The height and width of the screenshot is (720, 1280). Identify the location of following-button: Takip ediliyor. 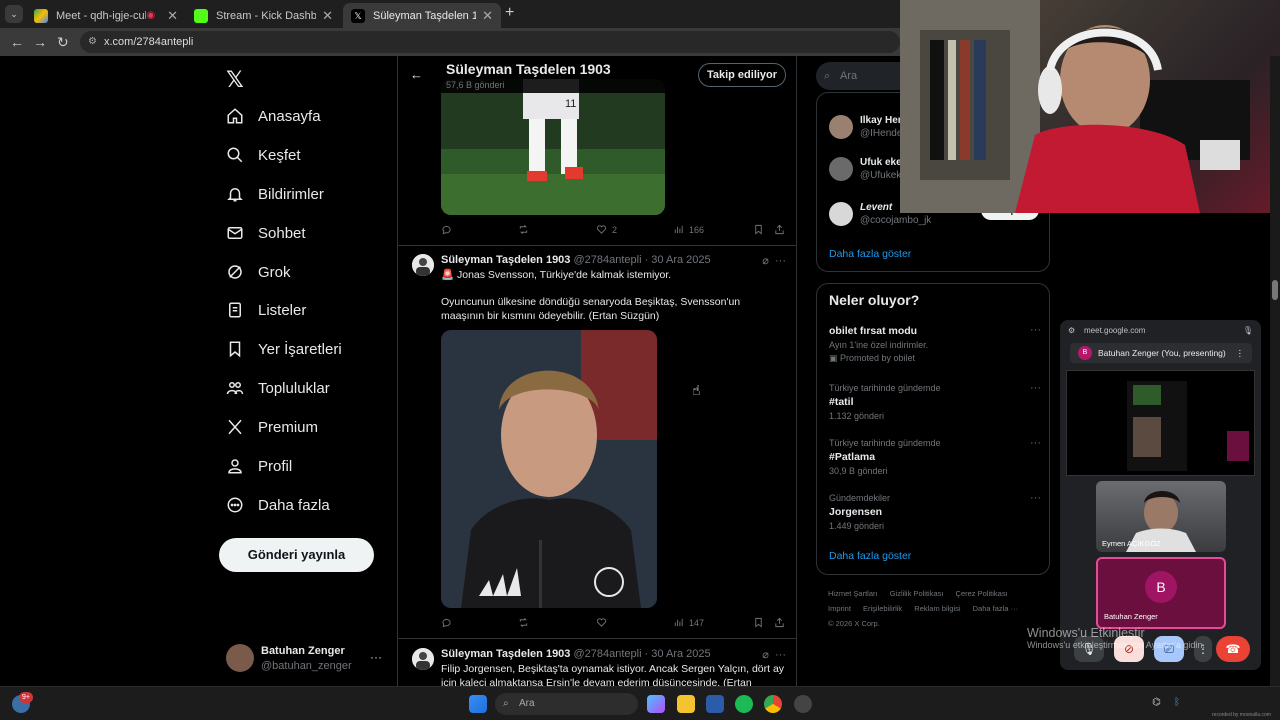
(742, 75).